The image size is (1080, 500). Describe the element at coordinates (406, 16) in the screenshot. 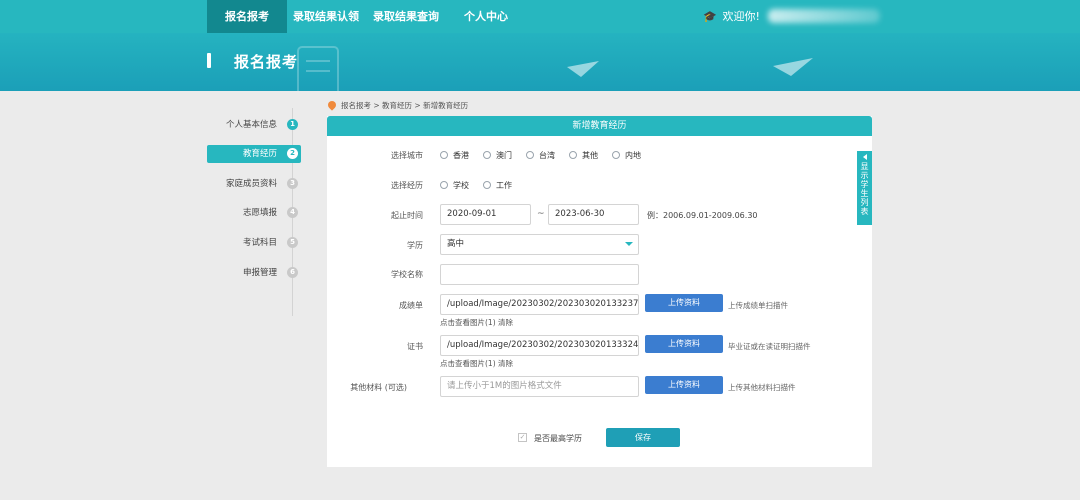

I see `nav-item-admission-query: 录取结果查询` at that location.